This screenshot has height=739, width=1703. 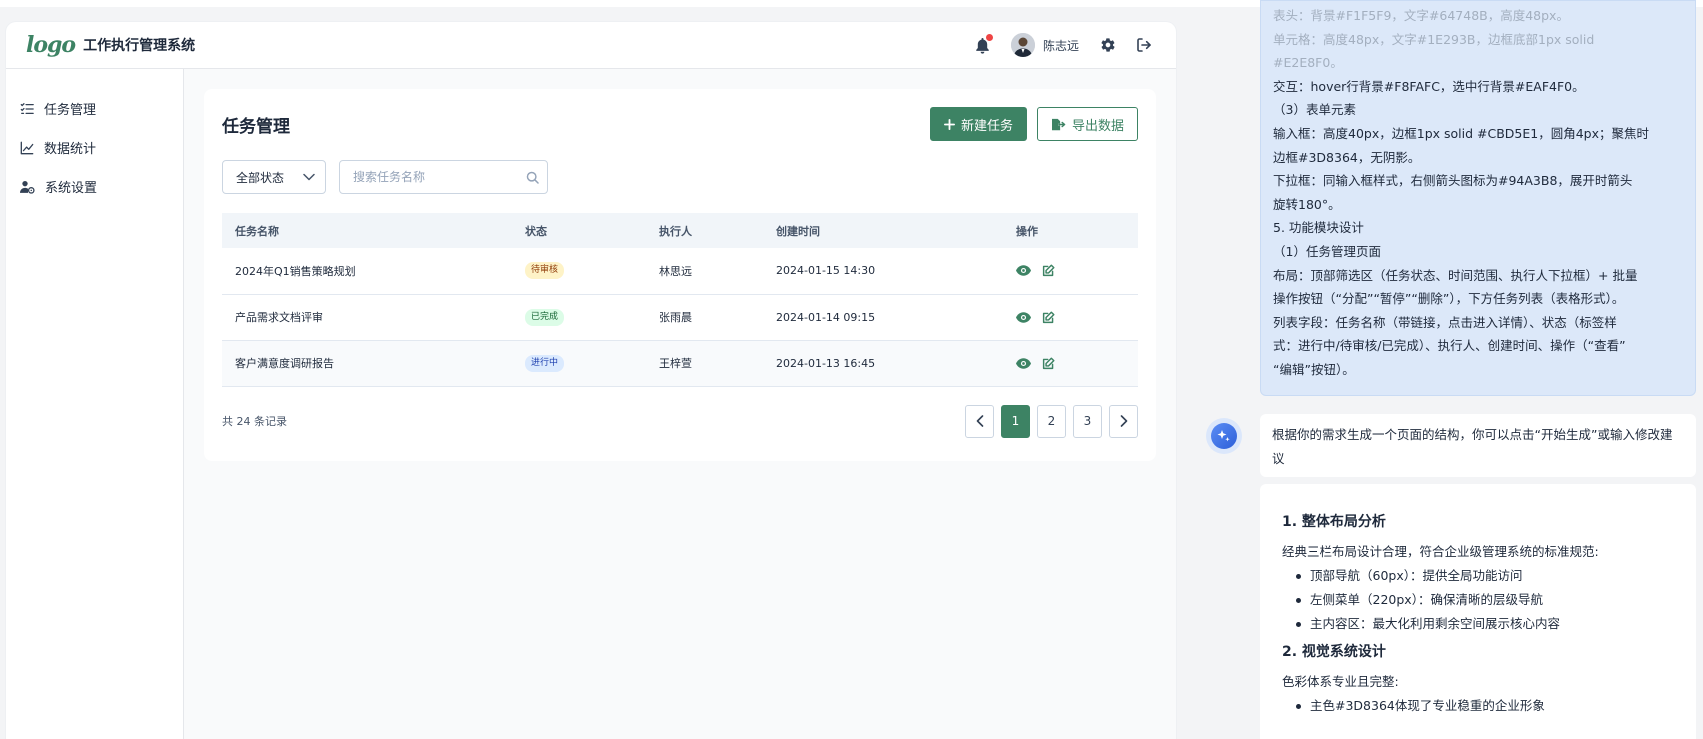 What do you see at coordinates (704, 230) in the screenshot?
I see `column-header-assignee: 执行人` at bounding box center [704, 230].